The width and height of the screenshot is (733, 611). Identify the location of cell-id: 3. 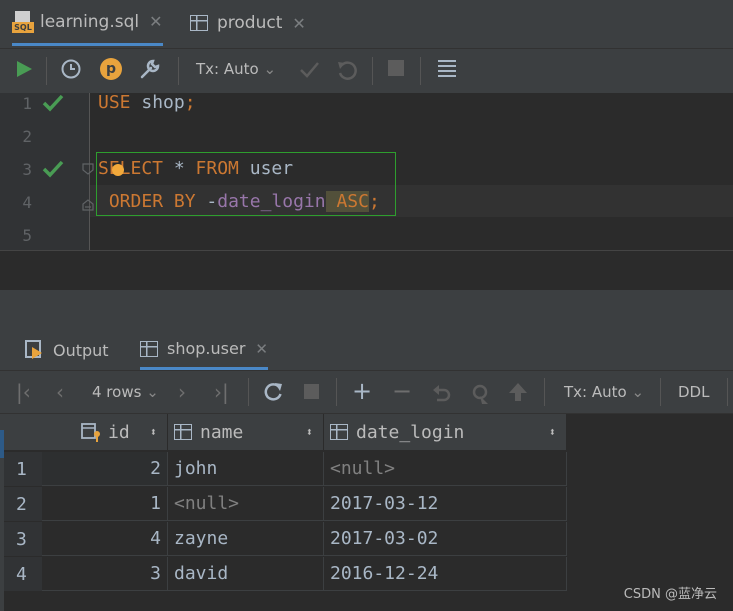
(105, 574).